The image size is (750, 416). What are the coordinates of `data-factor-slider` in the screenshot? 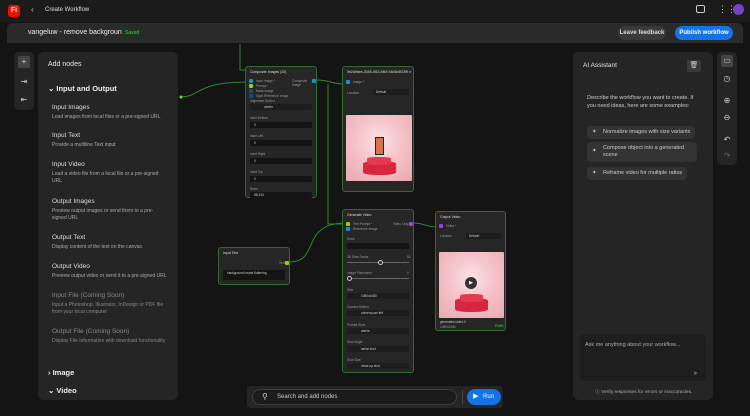 It's located at (378, 262).